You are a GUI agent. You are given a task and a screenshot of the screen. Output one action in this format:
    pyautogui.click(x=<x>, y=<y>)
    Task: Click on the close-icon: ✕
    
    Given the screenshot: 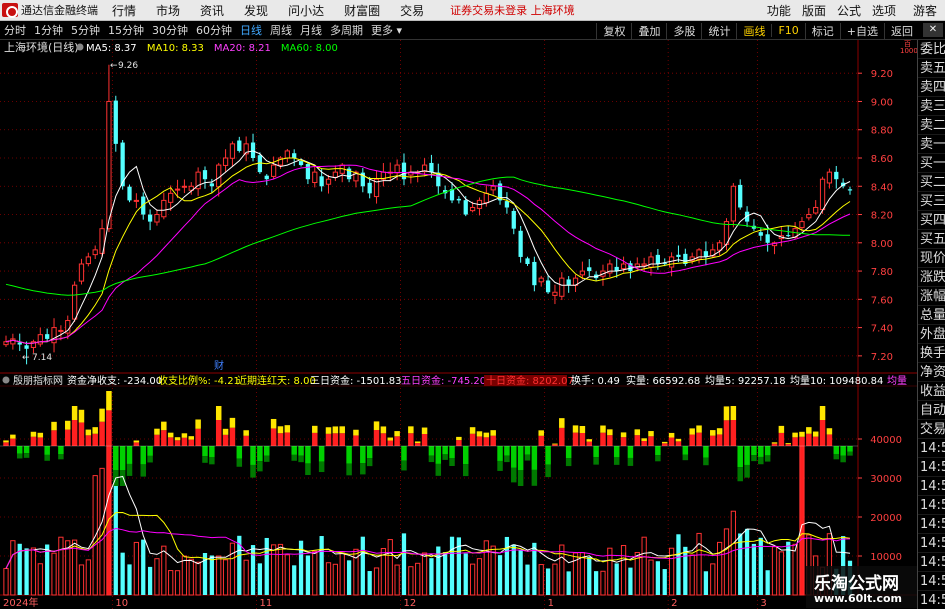 What is the action you would take?
    pyautogui.click(x=933, y=30)
    